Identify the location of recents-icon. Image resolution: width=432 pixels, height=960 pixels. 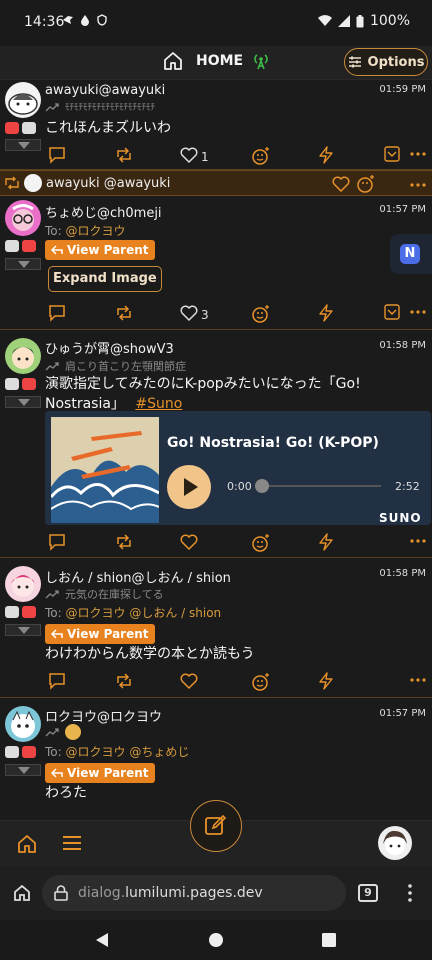
(329, 940).